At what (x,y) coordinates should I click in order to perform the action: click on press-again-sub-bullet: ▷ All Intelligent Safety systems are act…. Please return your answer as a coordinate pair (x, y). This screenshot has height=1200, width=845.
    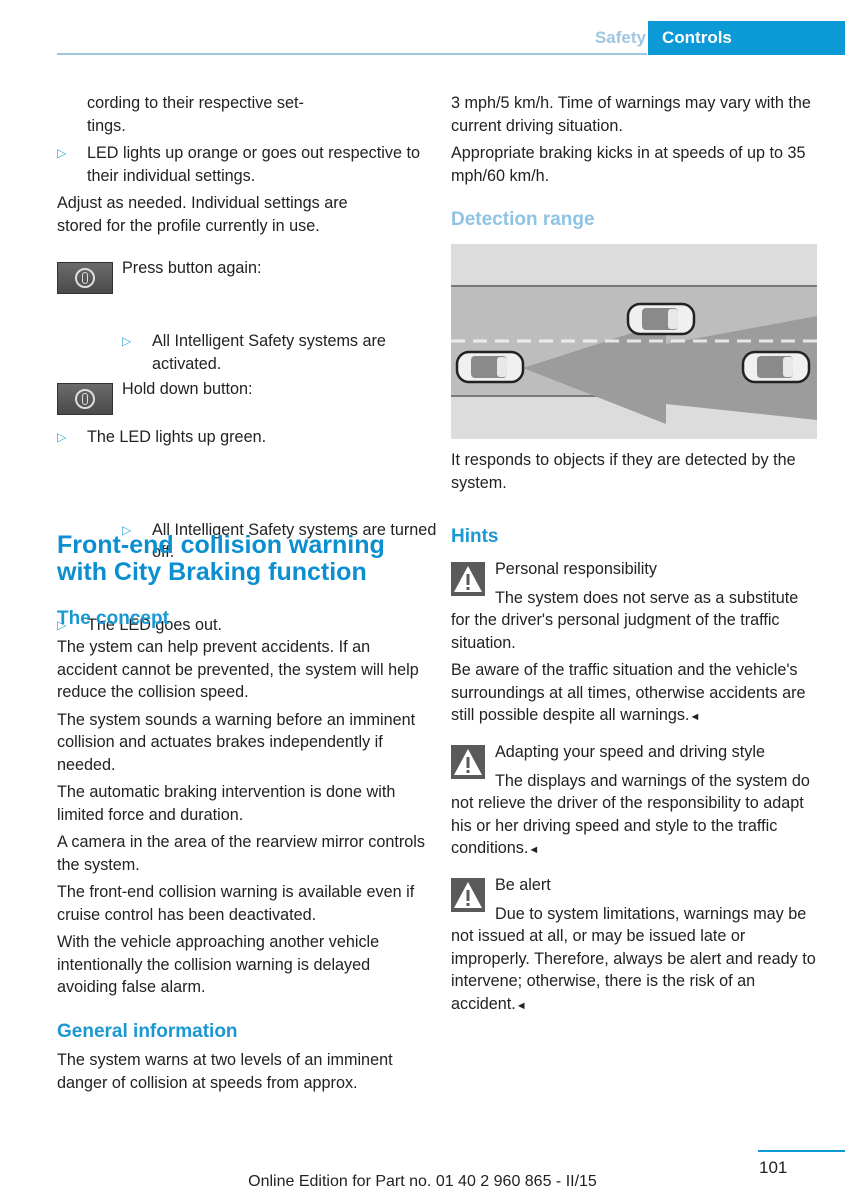
    Looking at the image, I should click on (287, 352).